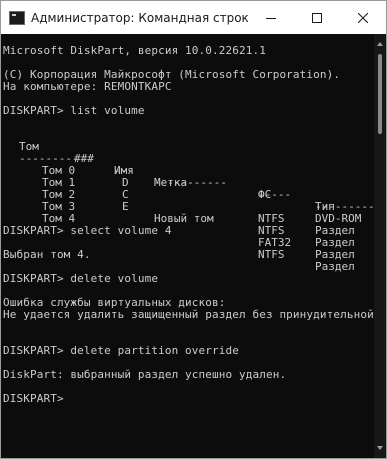 The image size is (387, 459). Describe the element at coordinates (178, 213) in the screenshot. I see `table-row: Том 2 E Новый том NTFS Раздел` at that location.